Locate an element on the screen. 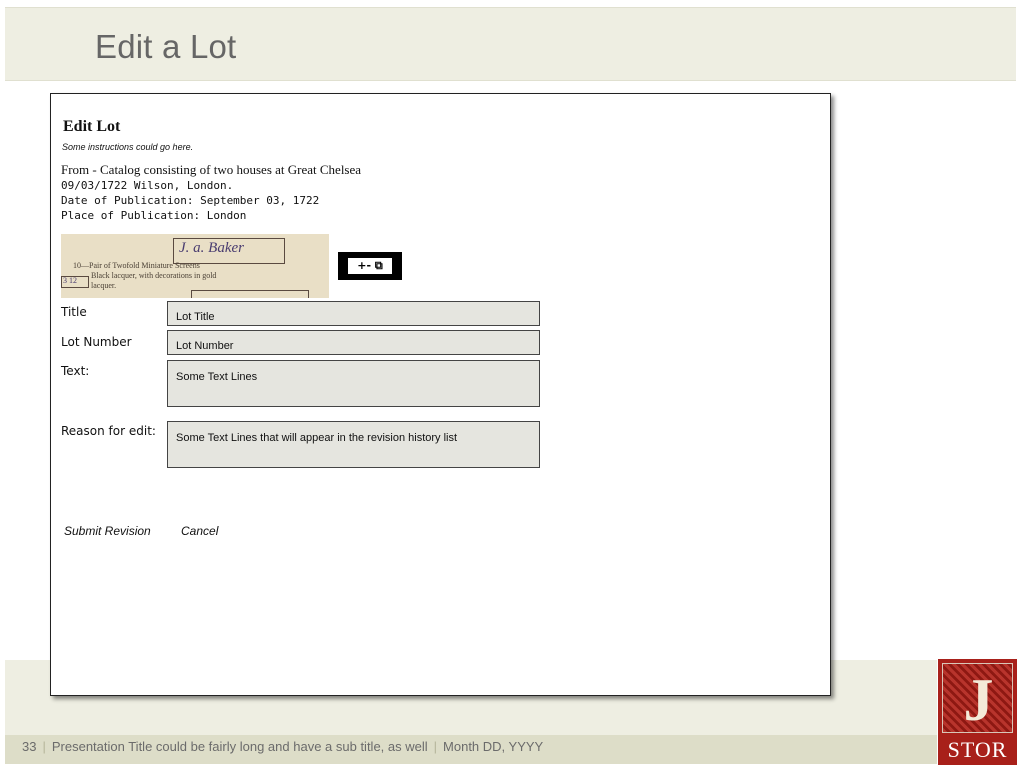  zoom-controls: +- ⧉ is located at coordinates (370, 266).